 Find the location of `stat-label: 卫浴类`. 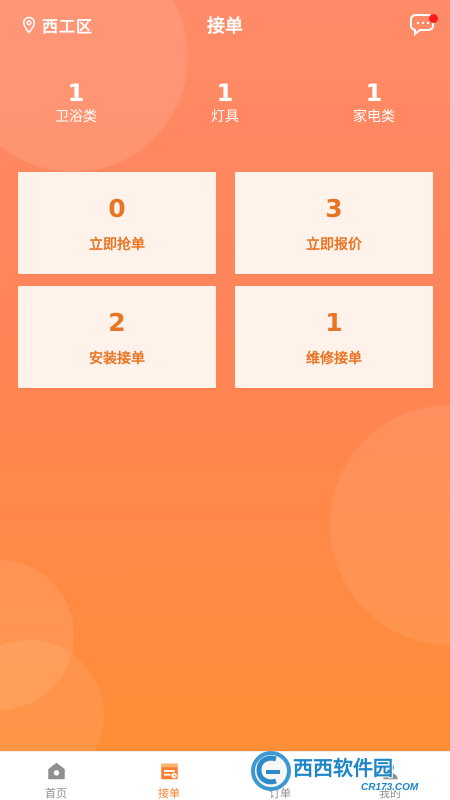

stat-label: 卫浴类 is located at coordinates (76, 117).